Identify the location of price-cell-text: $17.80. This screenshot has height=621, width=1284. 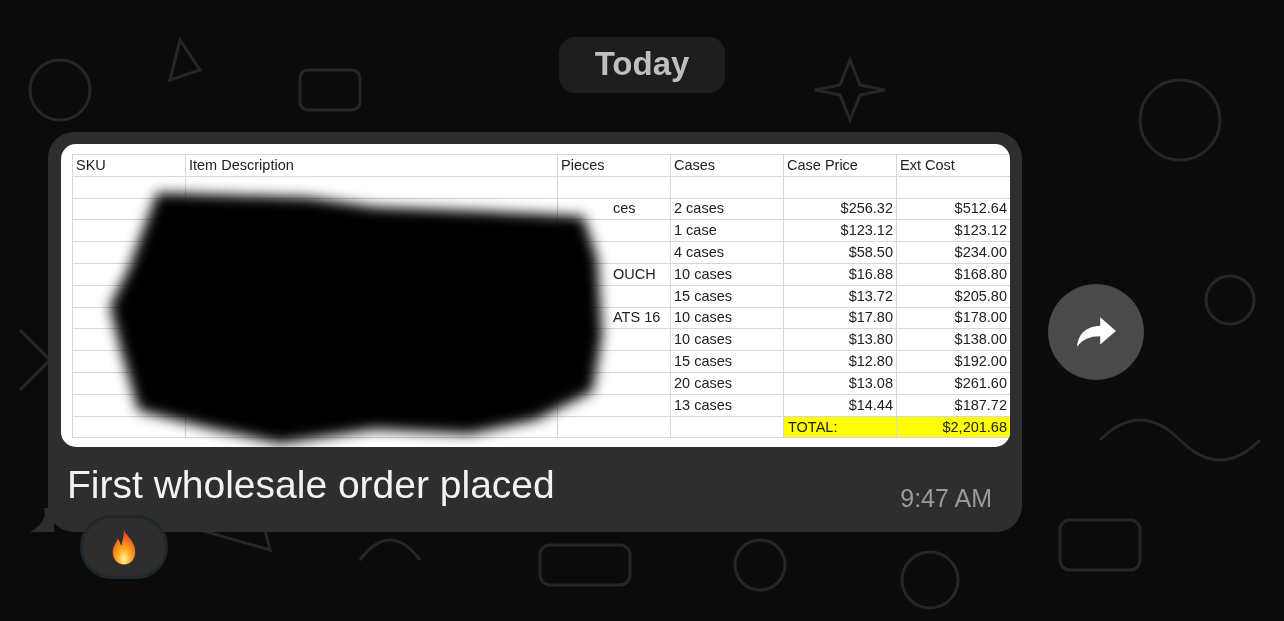
(870, 318).